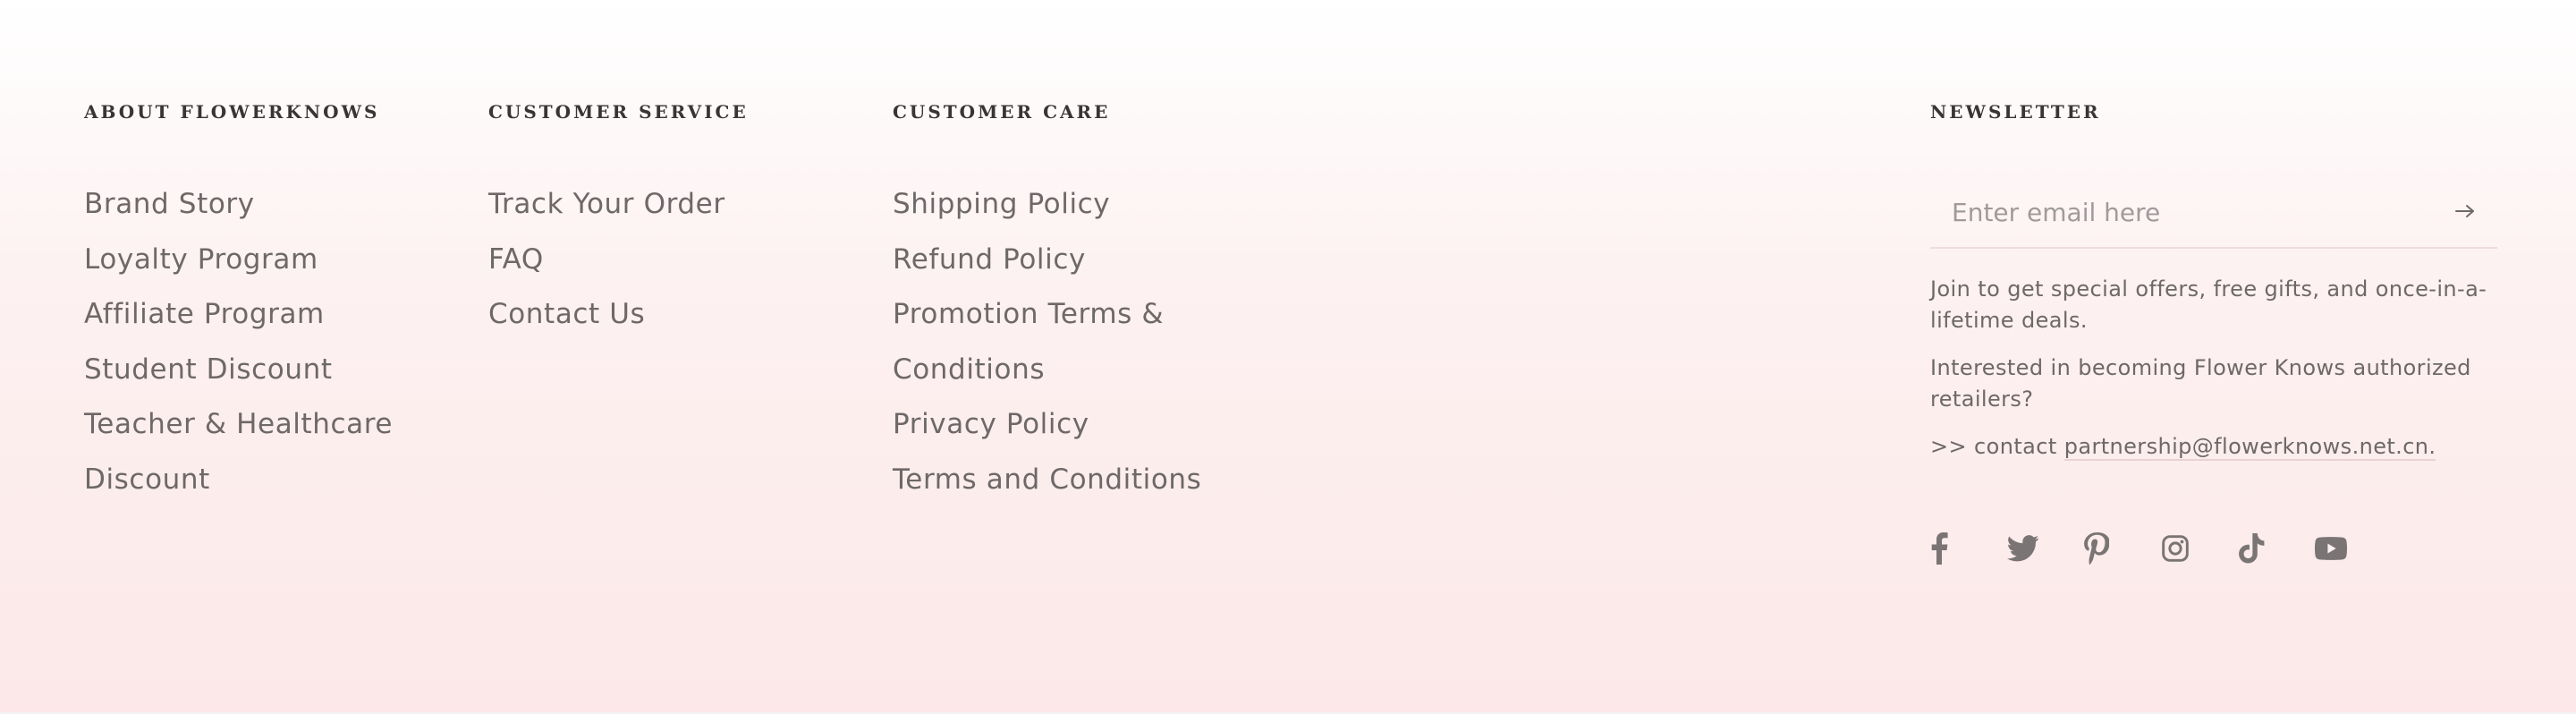  What do you see at coordinates (232, 112) in the screenshot?
I see `about-heading: ABOUT FLOWERKNOWS` at bounding box center [232, 112].